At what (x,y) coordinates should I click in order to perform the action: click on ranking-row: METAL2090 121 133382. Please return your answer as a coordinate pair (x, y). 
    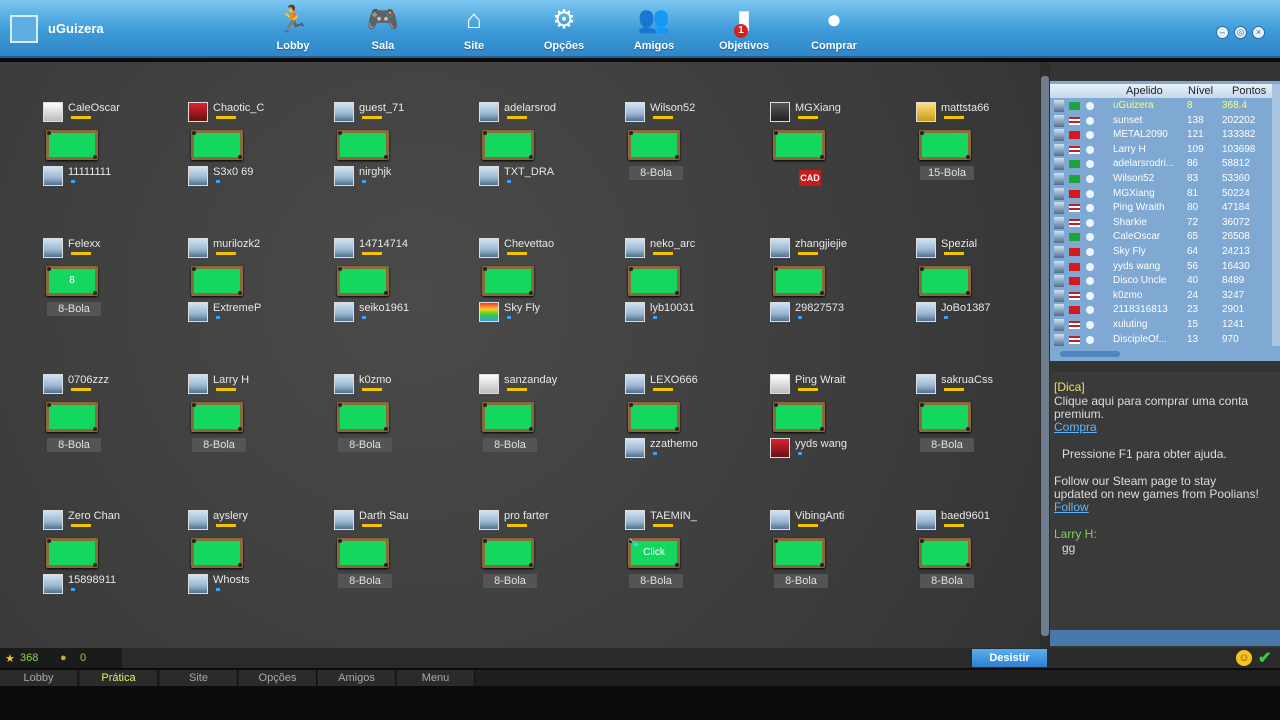
    Looking at the image, I should click on (1161, 135).